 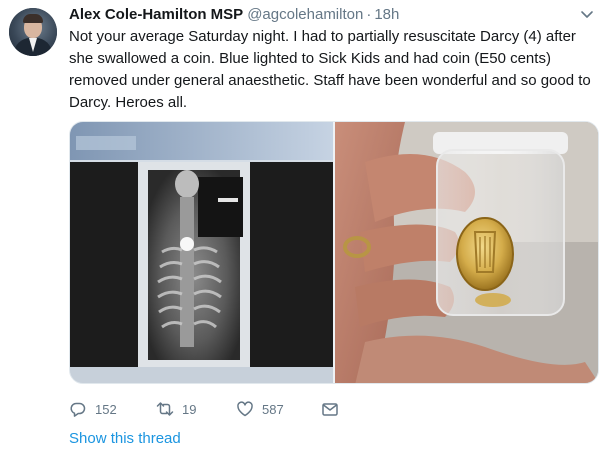 What do you see at coordinates (386, 14) in the screenshot?
I see `tweet-timestamp: 18h` at bounding box center [386, 14].